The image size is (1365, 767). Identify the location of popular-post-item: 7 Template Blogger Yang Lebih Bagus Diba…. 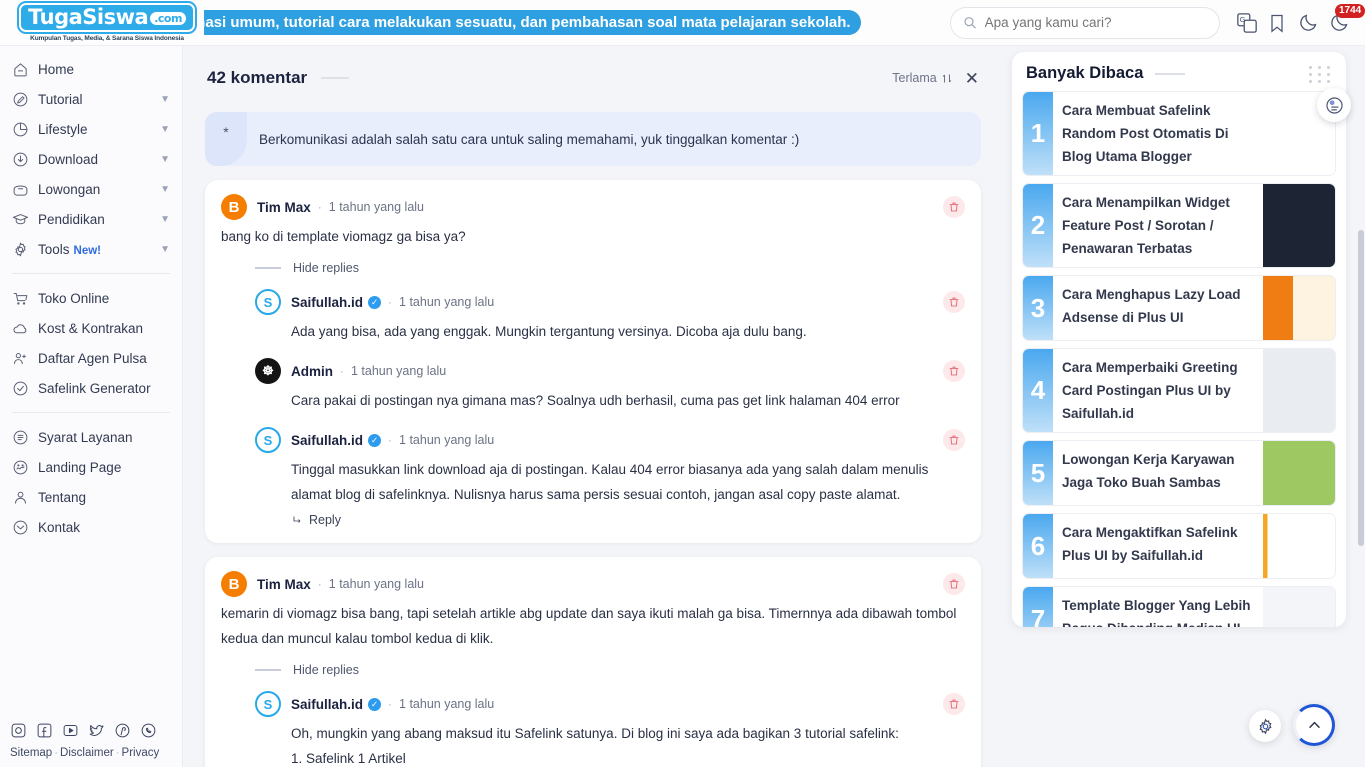
(1179, 606).